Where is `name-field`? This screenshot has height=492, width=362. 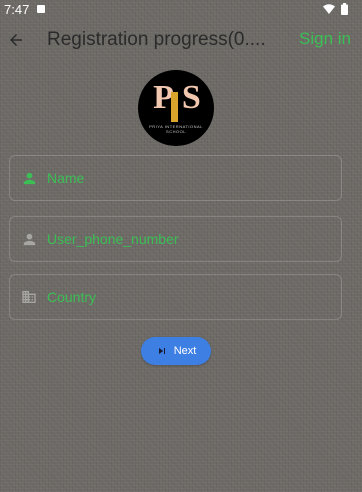 name-field is located at coordinates (175, 178).